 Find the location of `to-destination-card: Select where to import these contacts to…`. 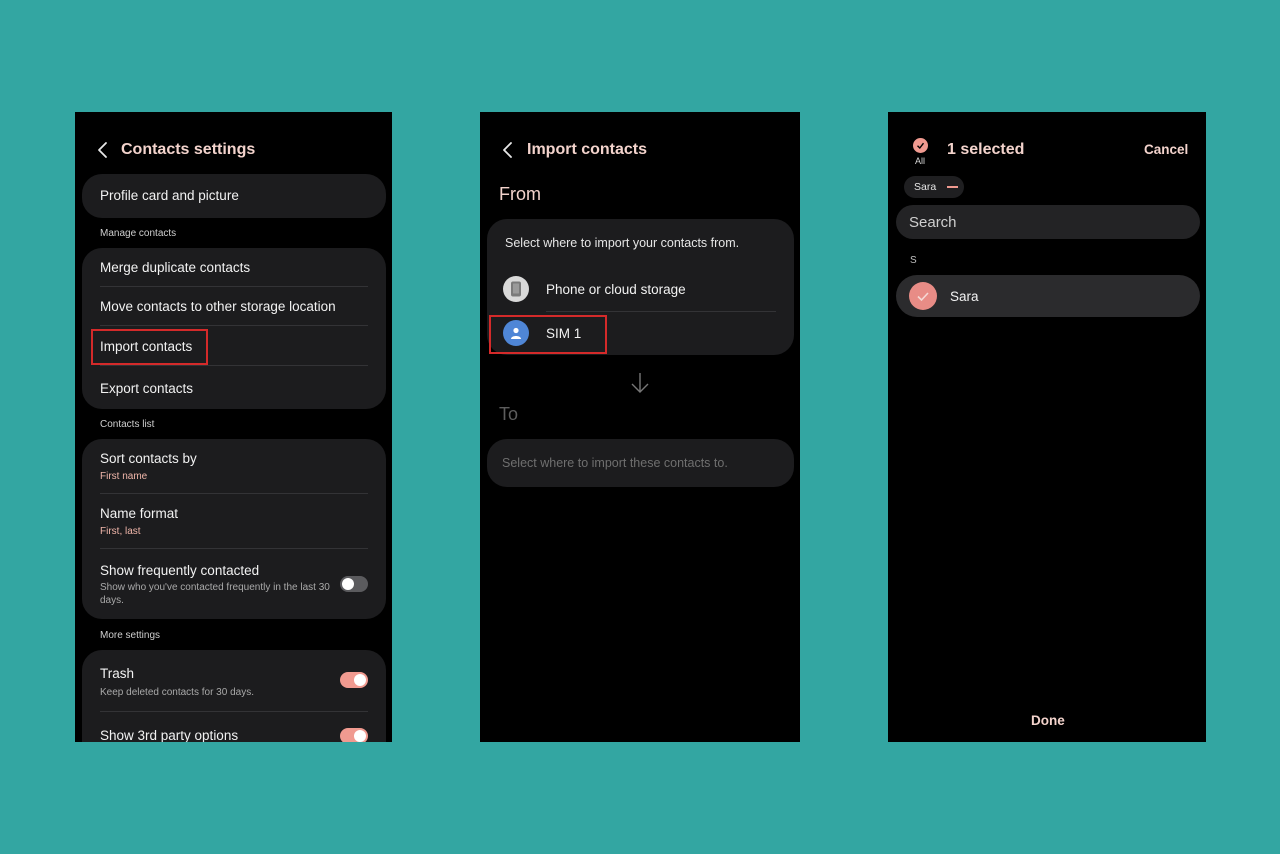

to-destination-card: Select where to import these contacts to… is located at coordinates (640, 463).